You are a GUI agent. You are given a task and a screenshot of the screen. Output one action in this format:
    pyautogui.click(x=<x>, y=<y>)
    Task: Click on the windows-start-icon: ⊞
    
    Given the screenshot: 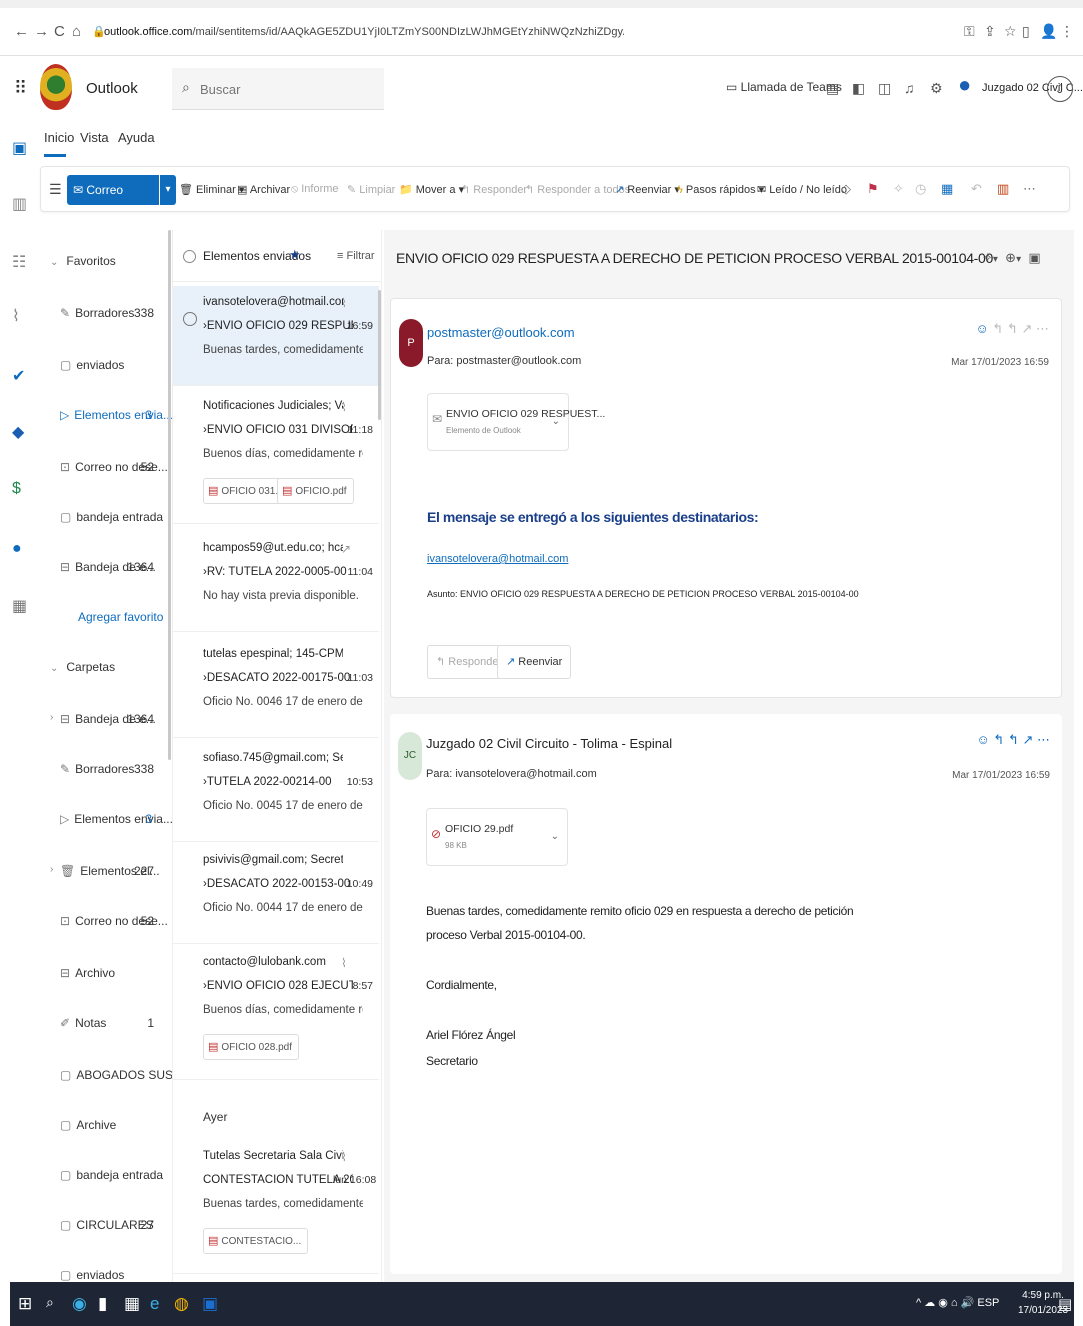 What is the action you would take?
    pyautogui.click(x=25, y=1304)
    